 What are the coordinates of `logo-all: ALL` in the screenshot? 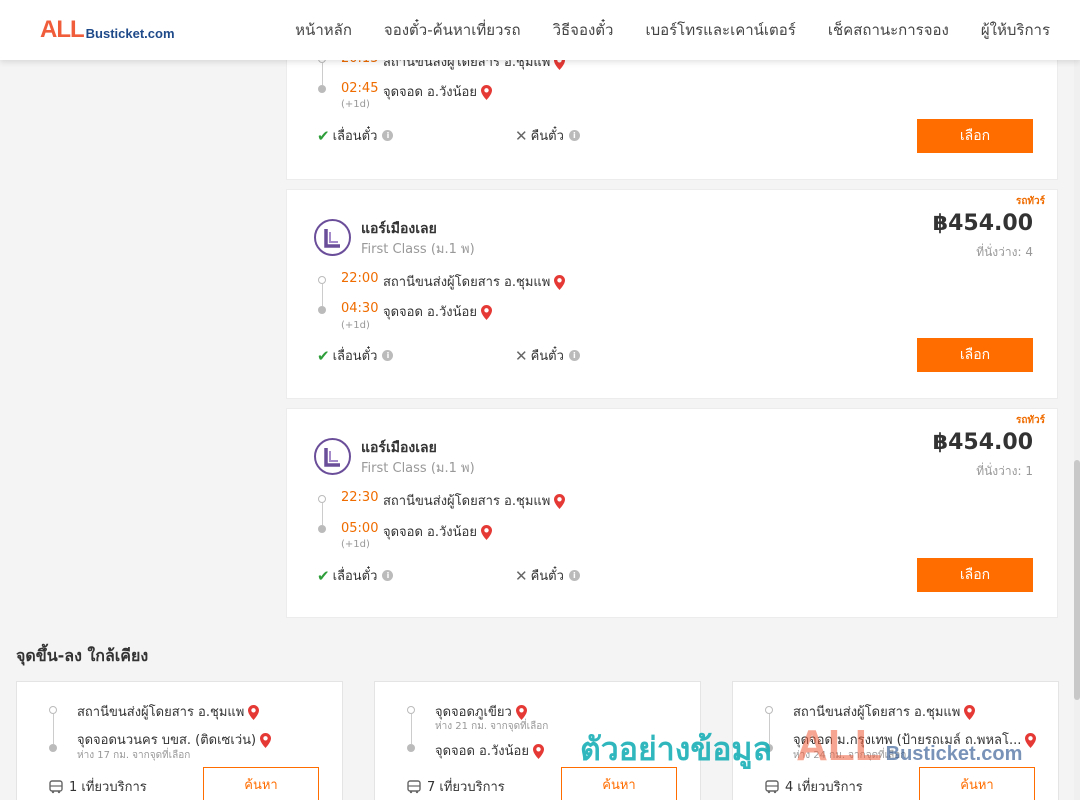 It's located at (62, 29).